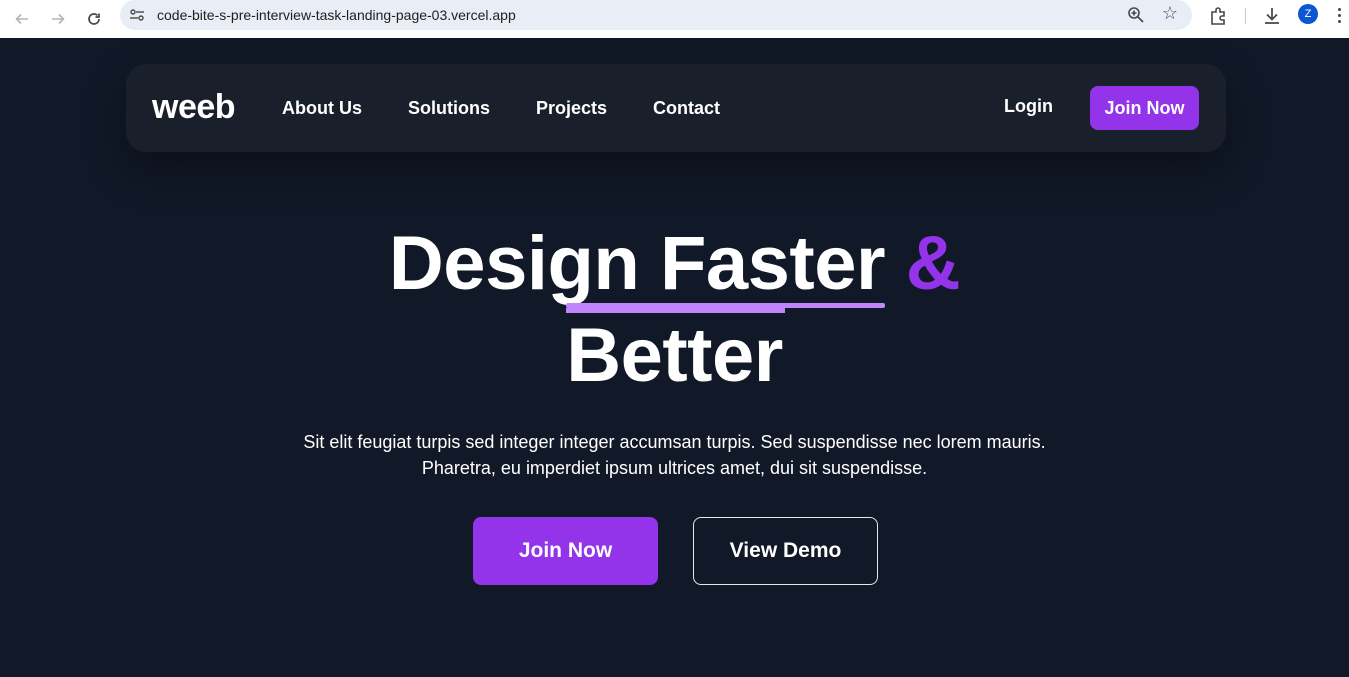 The height and width of the screenshot is (677, 1349). I want to click on headline-underline-accent, so click(675, 310).